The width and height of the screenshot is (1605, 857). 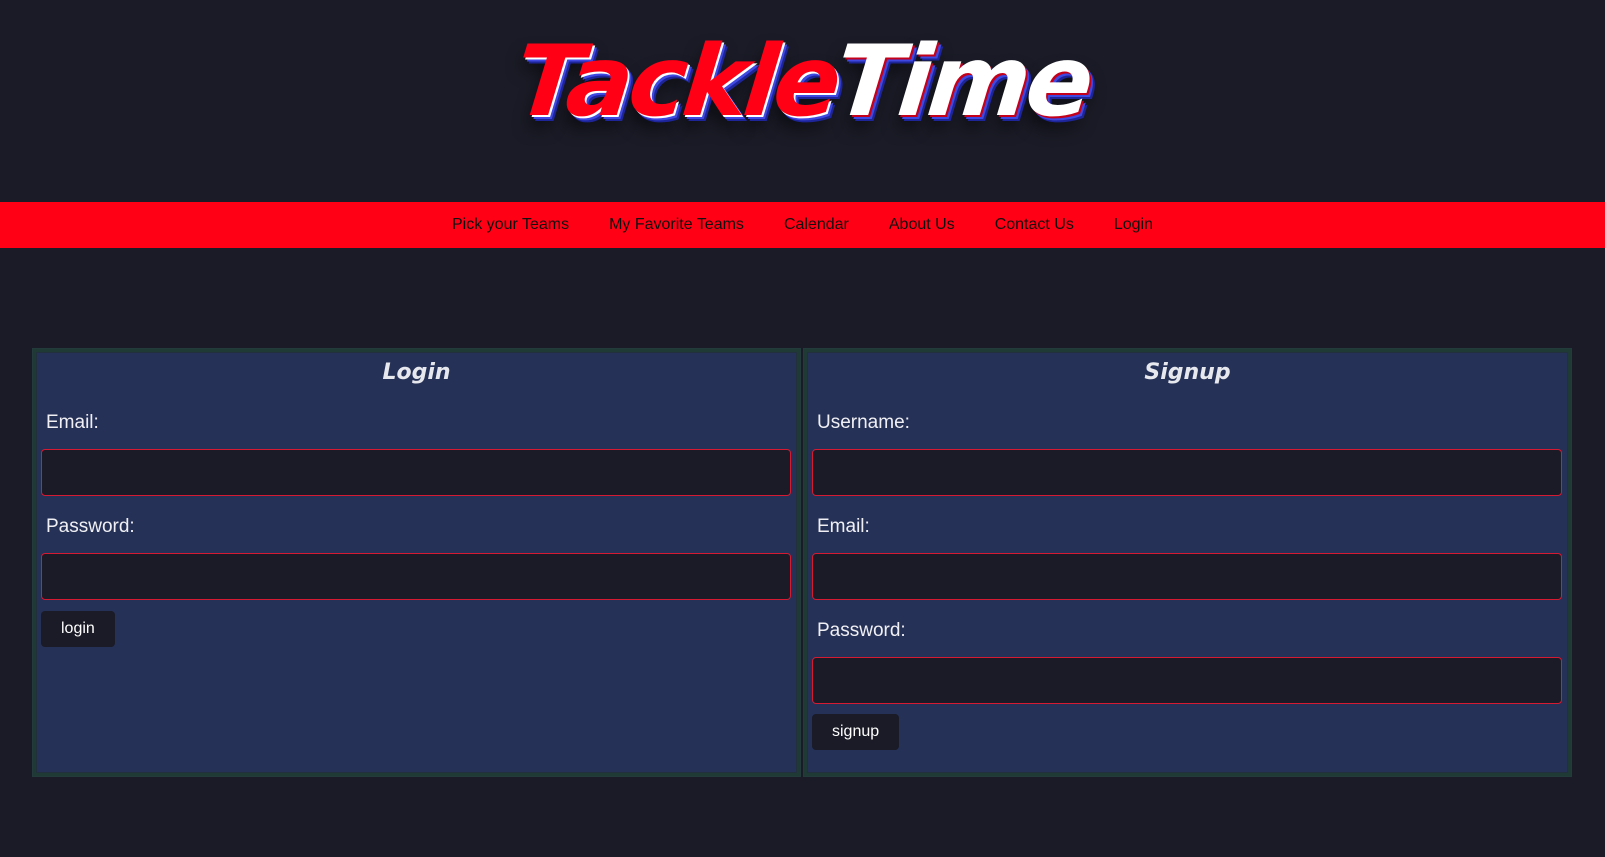 I want to click on login-email-input, so click(x=416, y=472).